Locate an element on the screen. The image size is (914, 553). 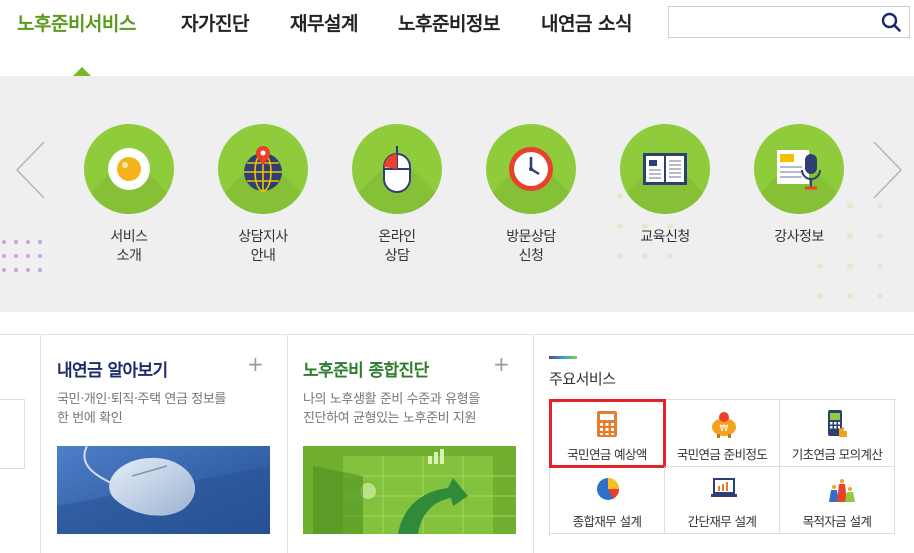
carousel-next-arrow-icon is located at coordinates (888, 170).